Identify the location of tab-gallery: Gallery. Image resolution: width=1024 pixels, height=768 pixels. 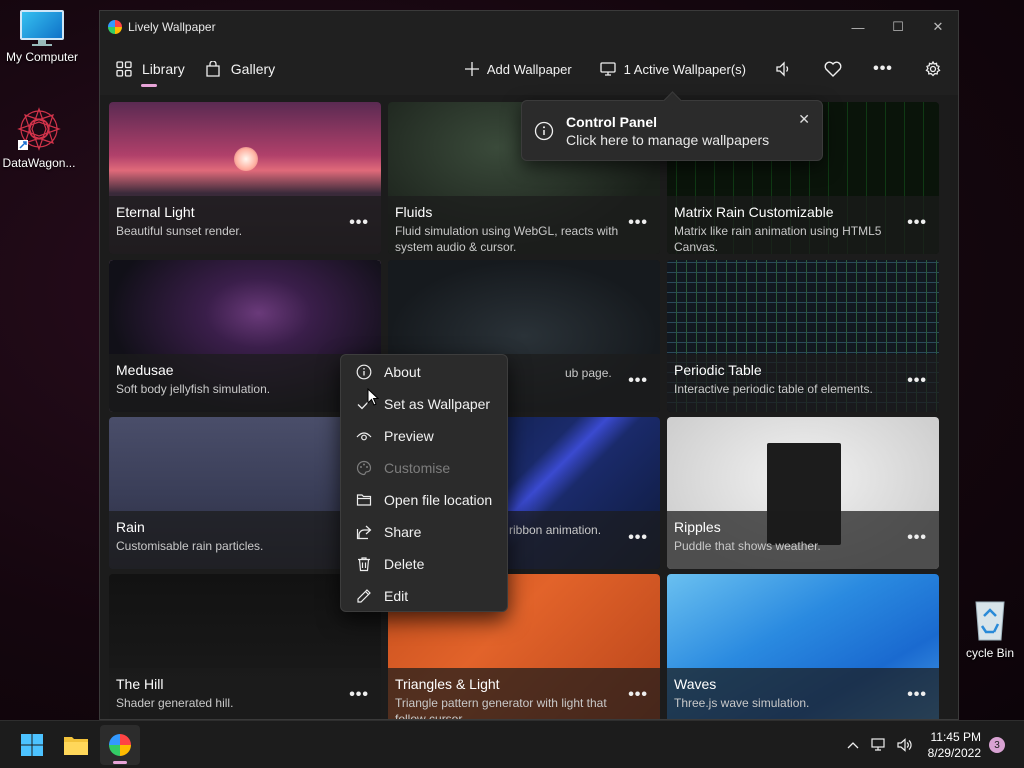
(244, 69).